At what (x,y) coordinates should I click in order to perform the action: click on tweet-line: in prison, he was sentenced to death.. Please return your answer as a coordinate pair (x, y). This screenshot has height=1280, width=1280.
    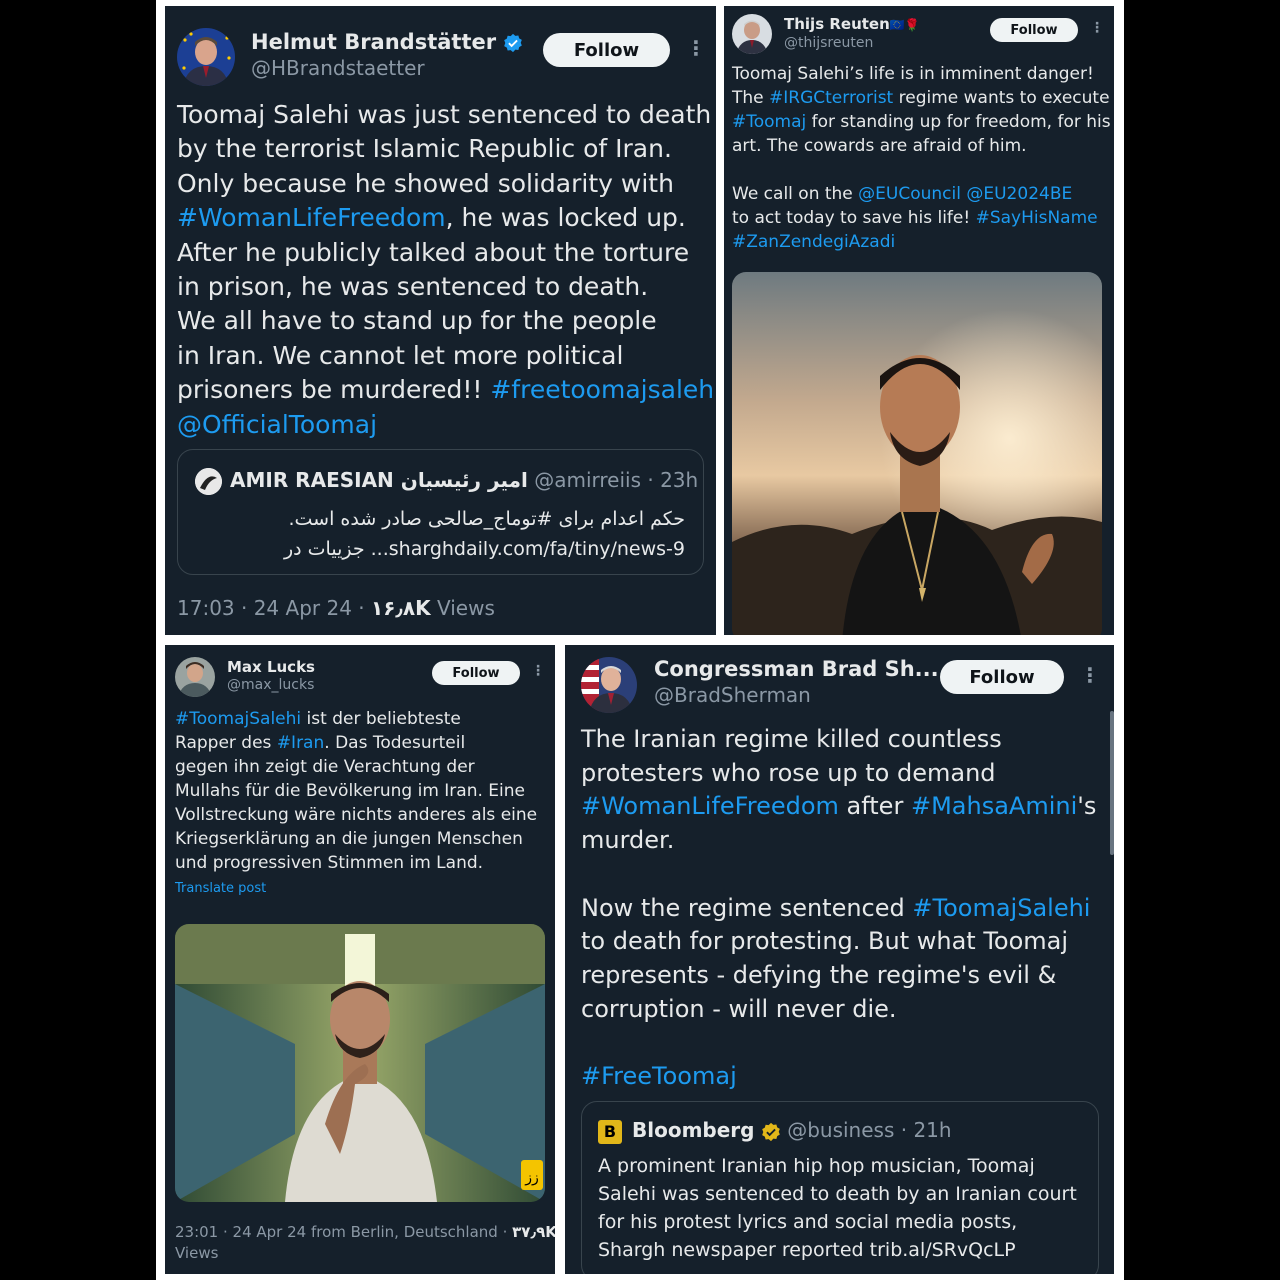
    Looking at the image, I should click on (413, 287).